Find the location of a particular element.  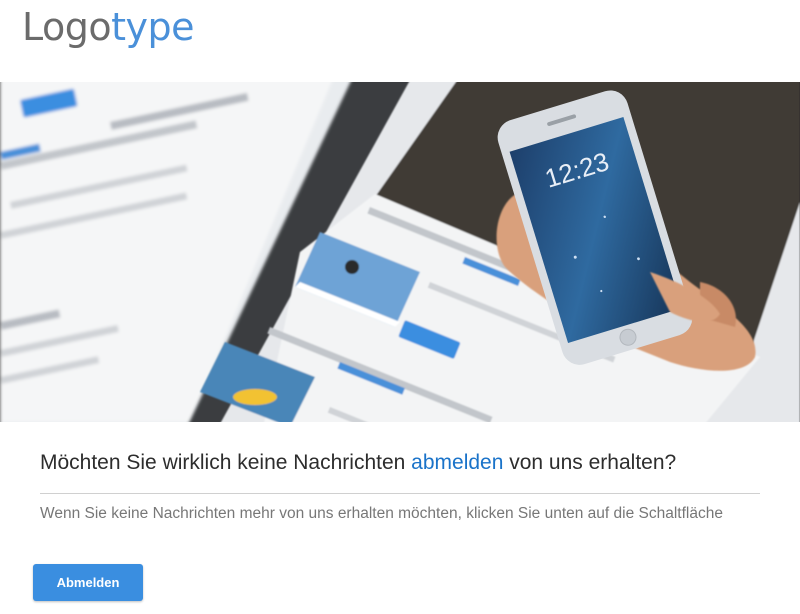

unsubscribe-button: Abmelden is located at coordinates (88, 582).